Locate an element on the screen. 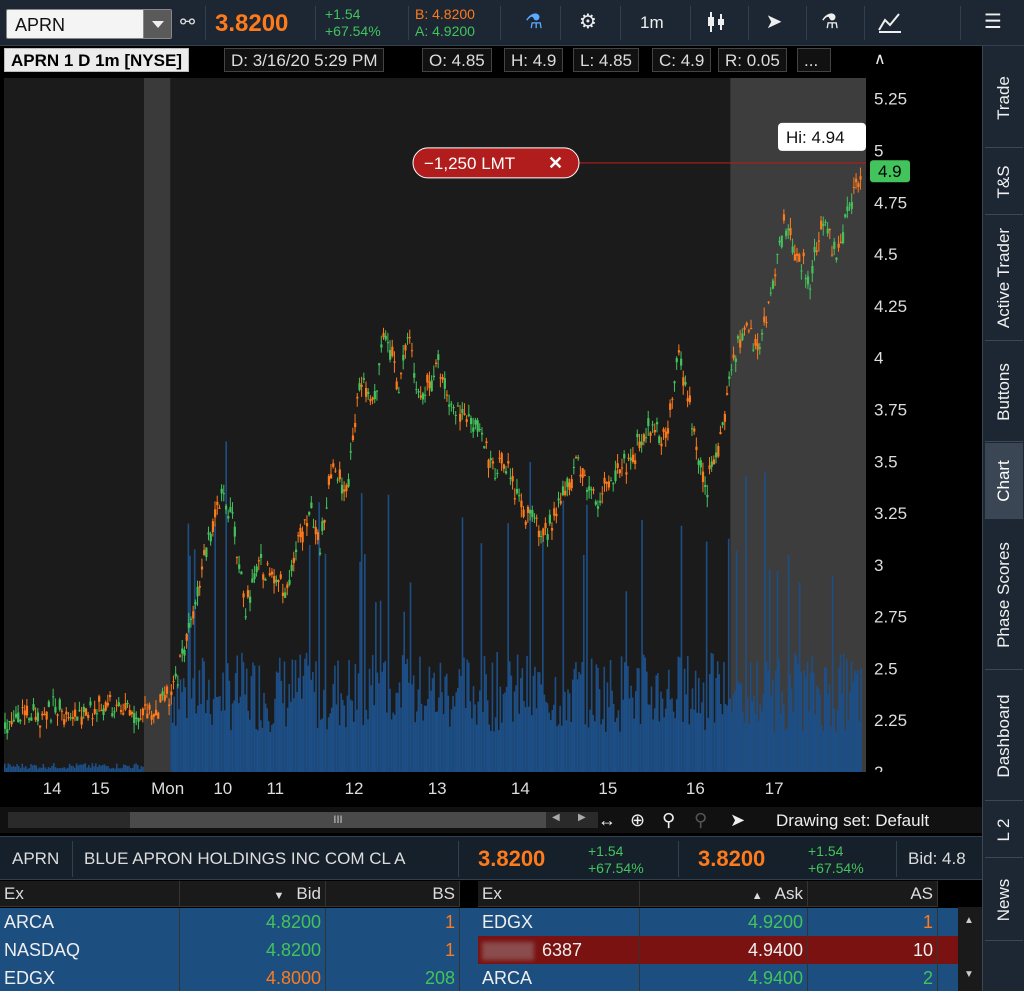 This screenshot has height=991, width=1024. close-icon: ✕ is located at coordinates (555, 163).